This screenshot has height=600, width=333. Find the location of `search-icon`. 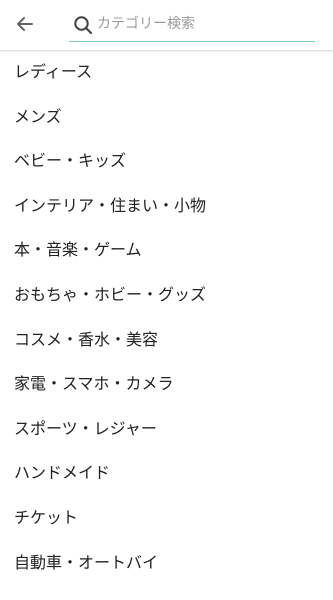

search-icon is located at coordinates (83, 25).